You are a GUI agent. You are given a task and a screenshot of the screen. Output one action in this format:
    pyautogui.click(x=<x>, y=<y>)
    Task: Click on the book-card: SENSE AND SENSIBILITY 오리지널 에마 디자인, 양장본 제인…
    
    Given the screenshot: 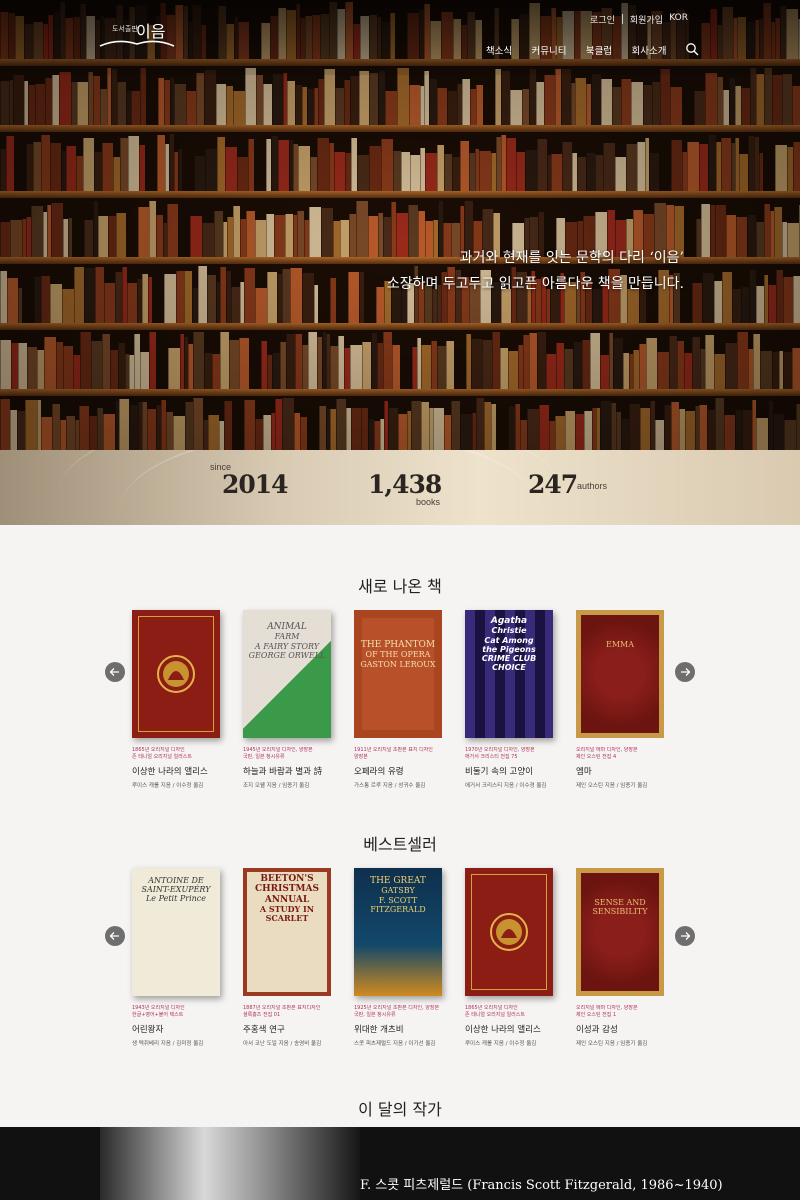 What is the action you would take?
    pyautogui.click(x=621, y=957)
    